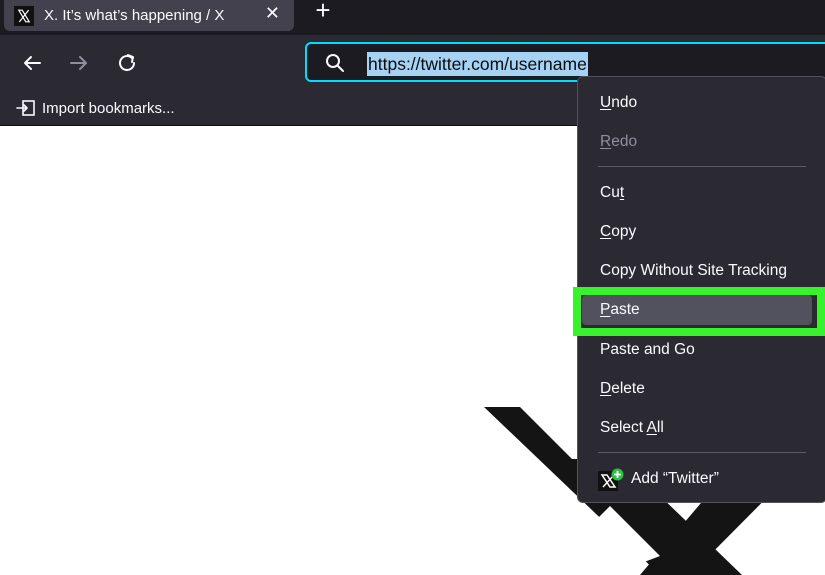 The image size is (825, 575). Describe the element at coordinates (618, 103) in the screenshot. I see `menu-item-undo: Undo` at that location.